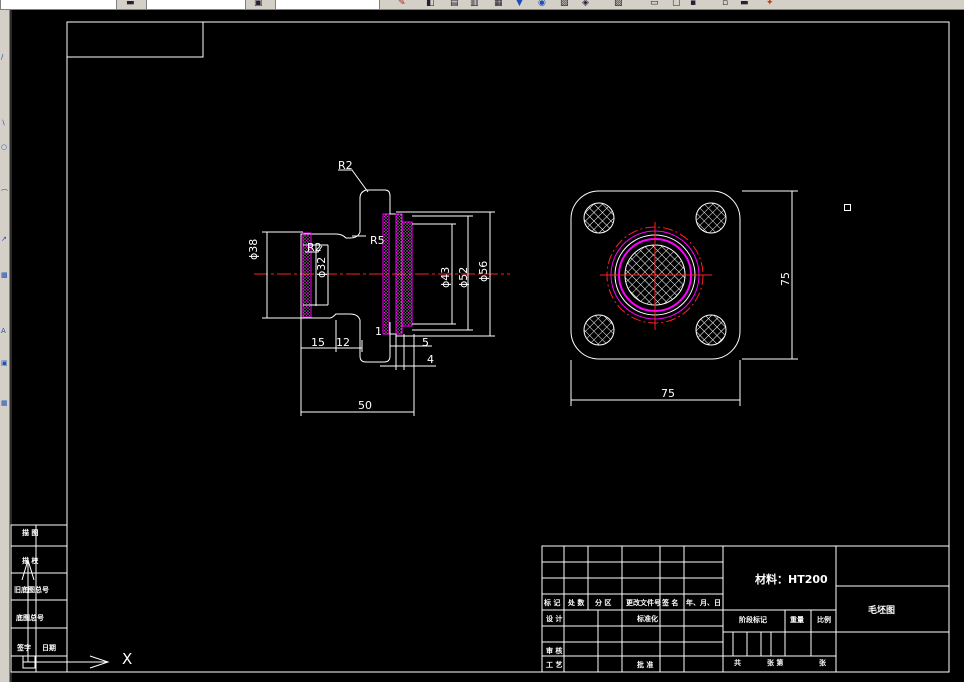 This screenshot has height=682, width=964. What do you see at coordinates (670, 603) in the screenshot?
I see `head-sign: 签 名` at bounding box center [670, 603].